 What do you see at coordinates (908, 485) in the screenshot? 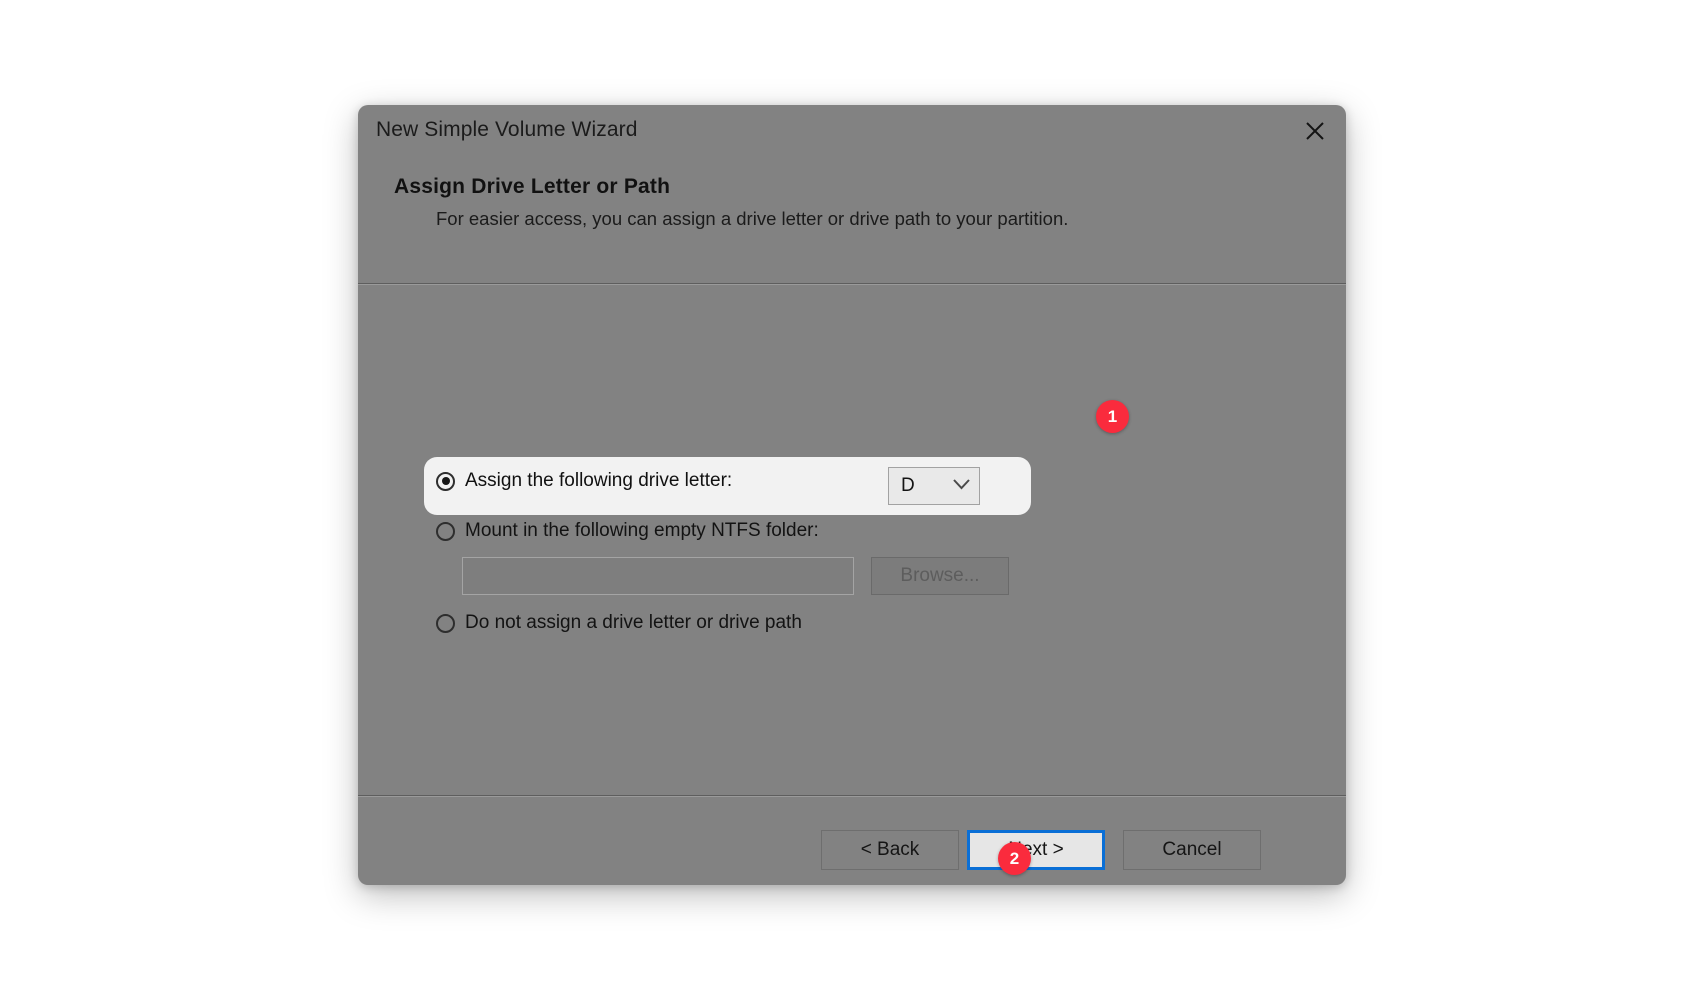
I see `drive-letter-value: D` at bounding box center [908, 485].